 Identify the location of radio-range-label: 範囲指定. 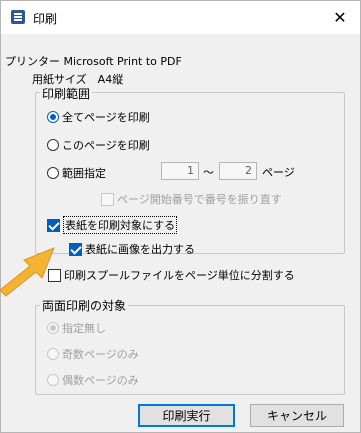
(84, 173).